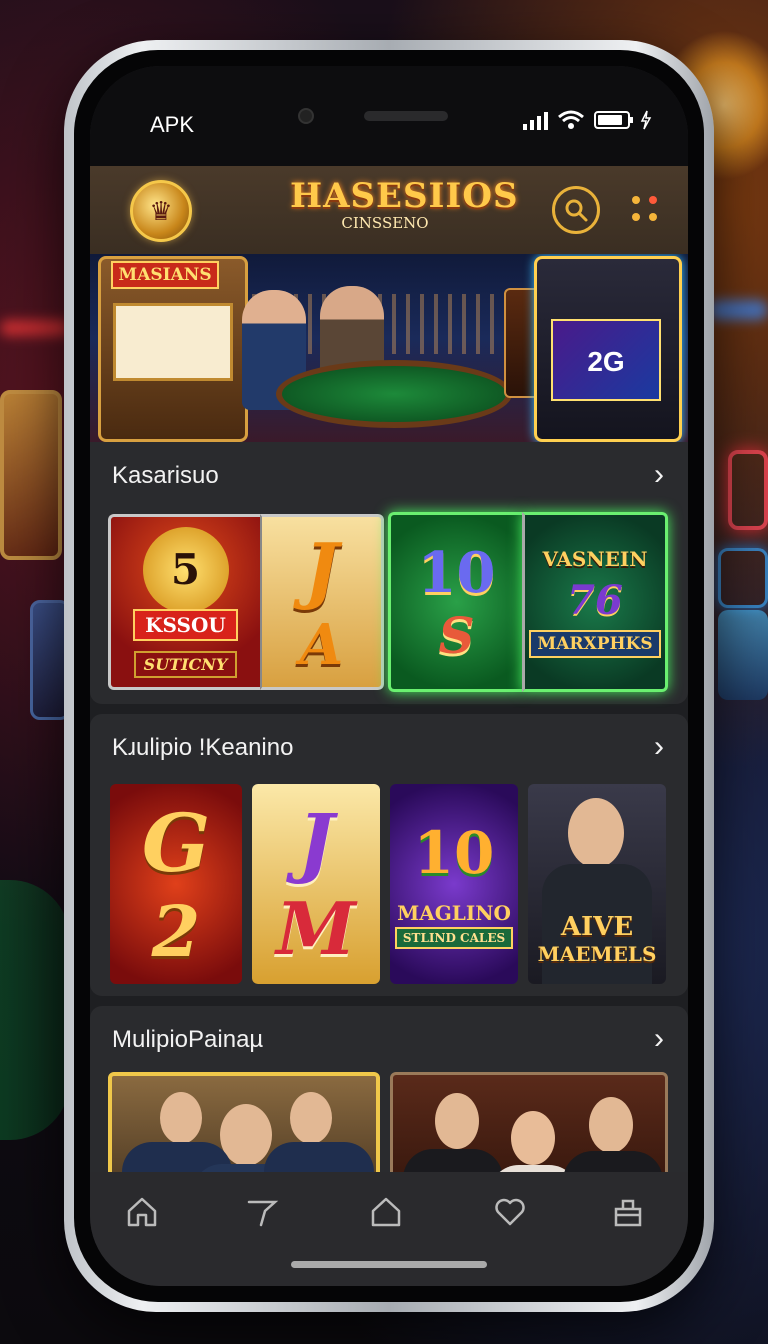 The height and width of the screenshot is (1344, 768). What do you see at coordinates (454, 938) in the screenshot?
I see `tile-label: STLIND CALES` at bounding box center [454, 938].